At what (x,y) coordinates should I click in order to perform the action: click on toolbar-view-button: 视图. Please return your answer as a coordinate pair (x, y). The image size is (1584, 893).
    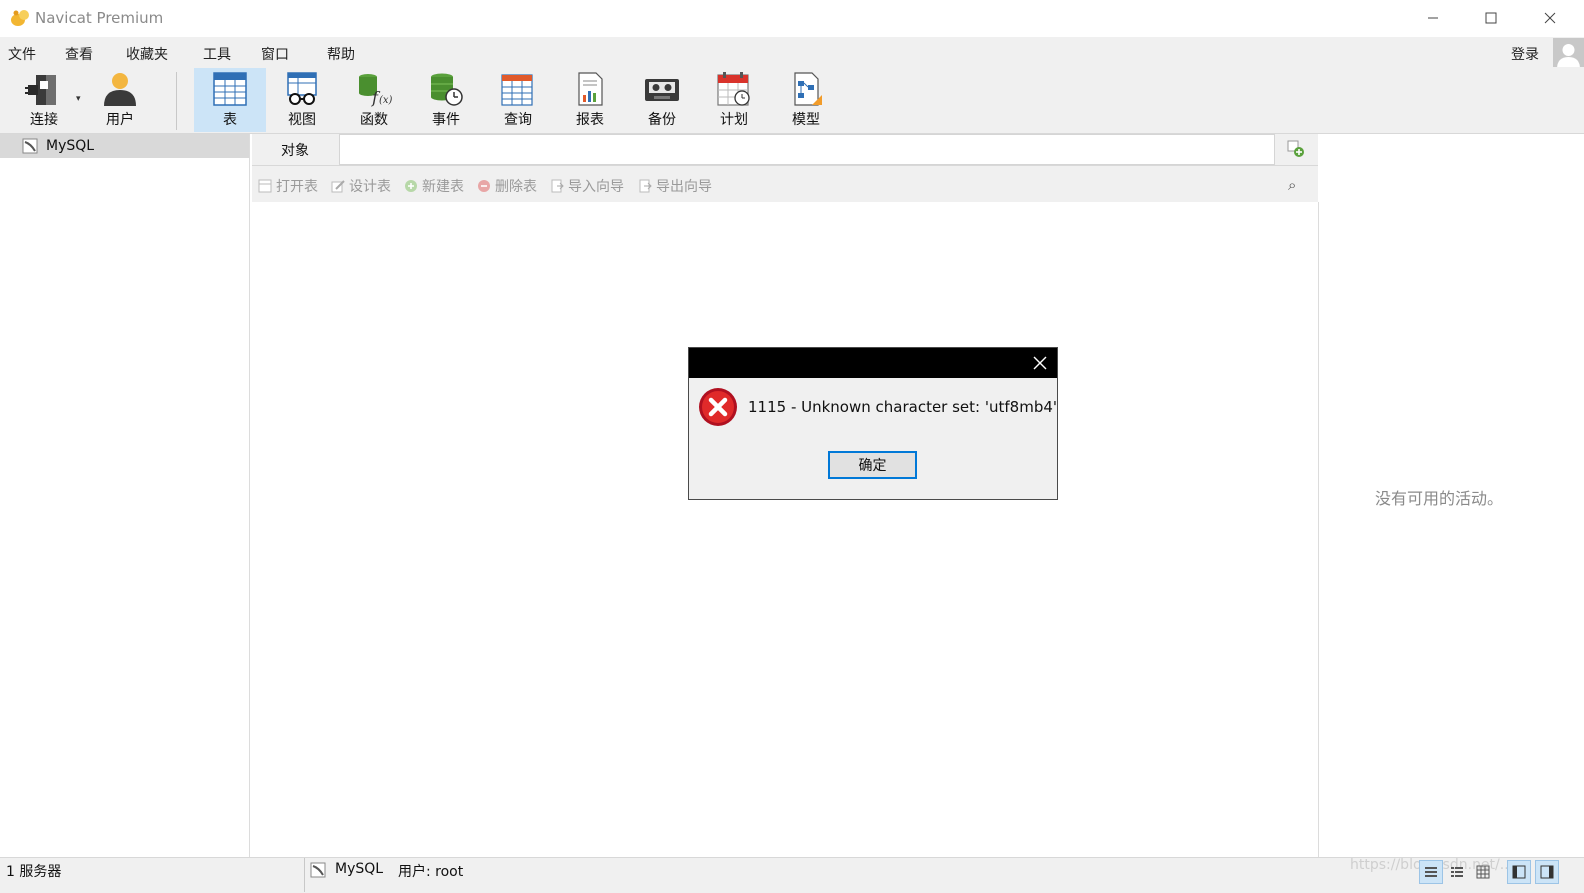
    Looking at the image, I should click on (302, 100).